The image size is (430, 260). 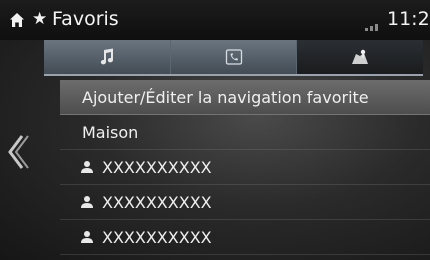 I want to click on home-label: Maison, so click(x=110, y=132).